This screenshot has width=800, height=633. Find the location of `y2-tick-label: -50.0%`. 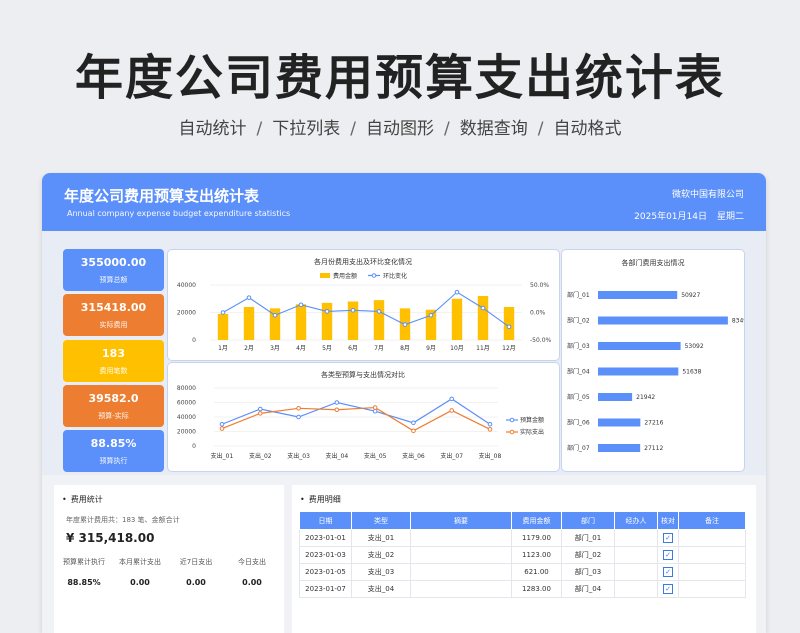

y2-tick-label: -50.0% is located at coordinates (541, 340).